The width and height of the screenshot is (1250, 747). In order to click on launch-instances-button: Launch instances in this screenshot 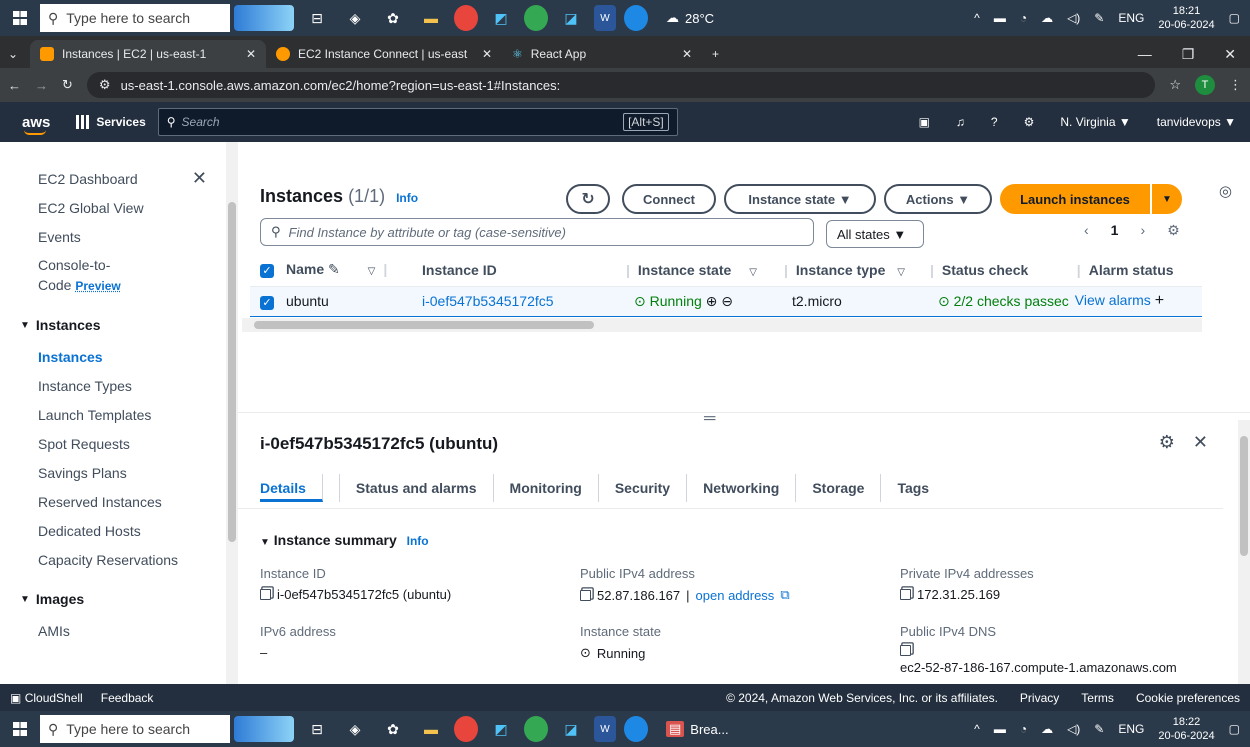, I will do `click(1075, 199)`.